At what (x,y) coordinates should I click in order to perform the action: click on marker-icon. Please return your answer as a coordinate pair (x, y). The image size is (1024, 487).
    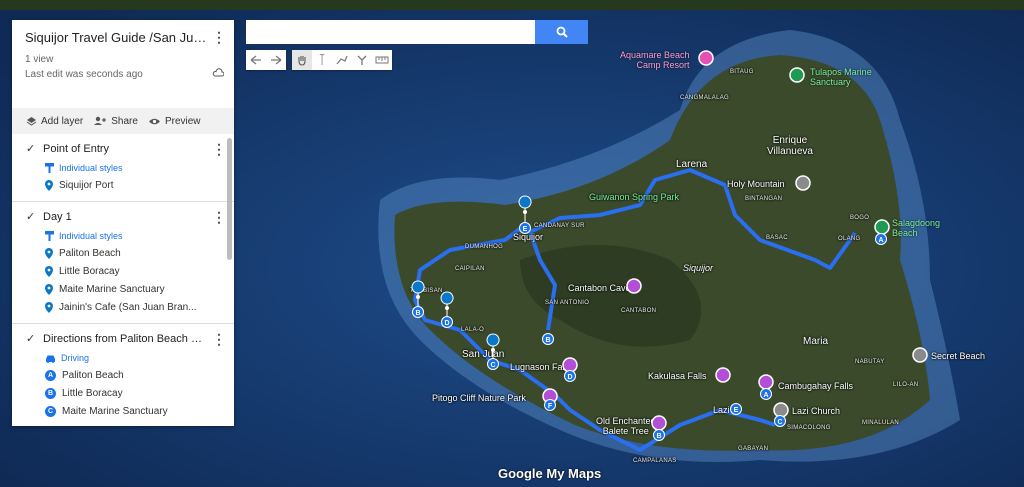
    Looking at the image, I should click on (322, 60).